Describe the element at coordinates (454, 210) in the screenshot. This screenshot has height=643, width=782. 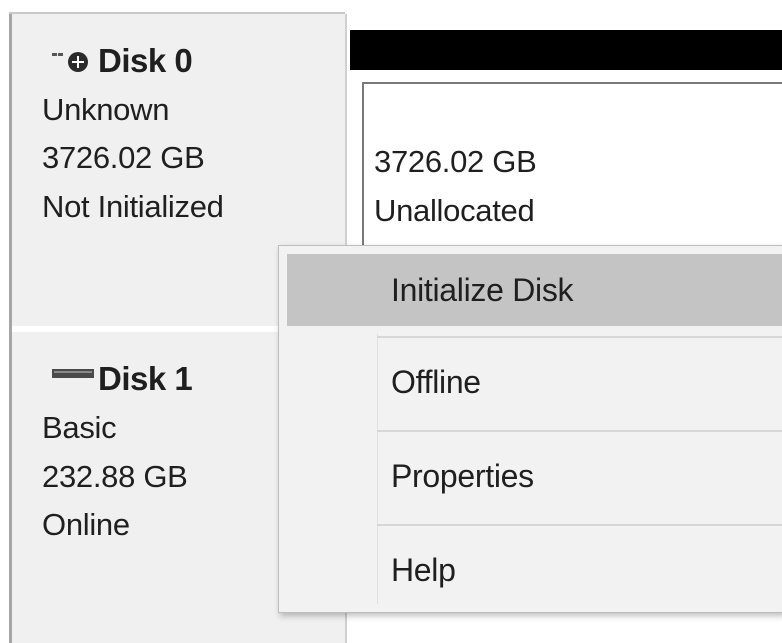
I see `volume-status: Unallocated` at that location.